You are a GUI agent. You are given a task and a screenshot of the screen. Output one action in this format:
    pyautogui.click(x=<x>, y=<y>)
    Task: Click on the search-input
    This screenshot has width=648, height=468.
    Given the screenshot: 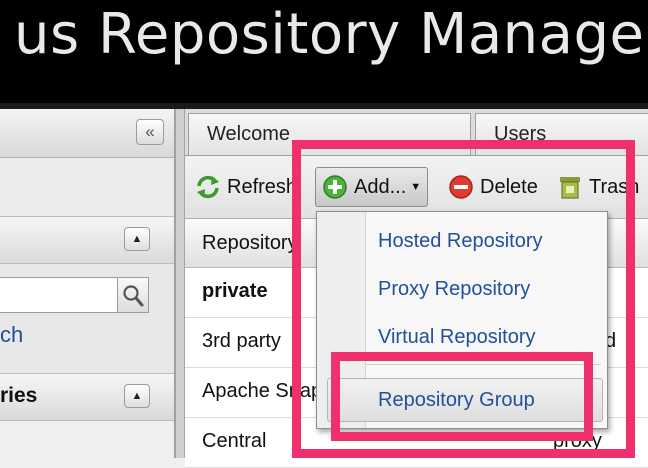 What is the action you would take?
    pyautogui.click(x=59, y=295)
    